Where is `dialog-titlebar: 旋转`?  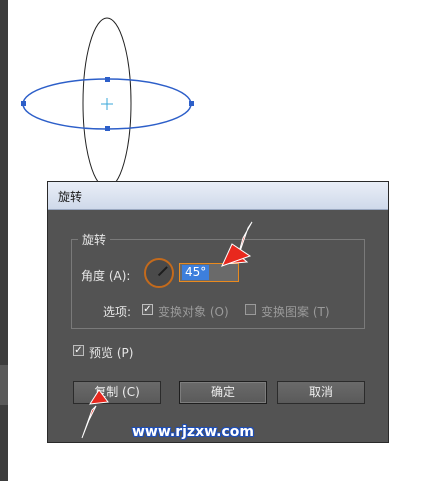 dialog-titlebar: 旋转 is located at coordinates (218, 196).